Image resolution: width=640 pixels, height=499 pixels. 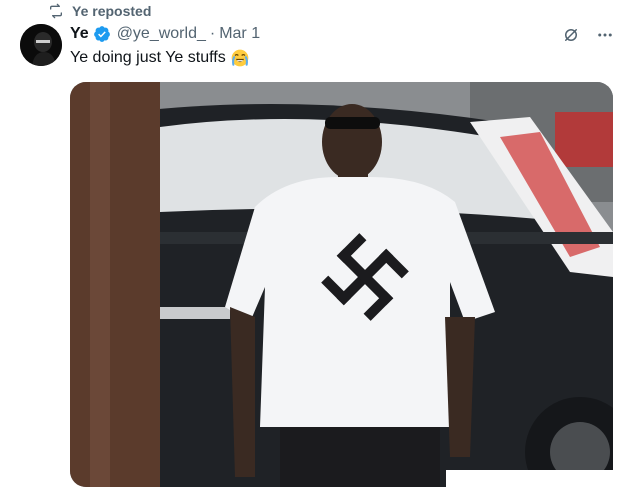 I want to click on post-text-content: Ye doing just Ye stuffs, so click(x=148, y=57).